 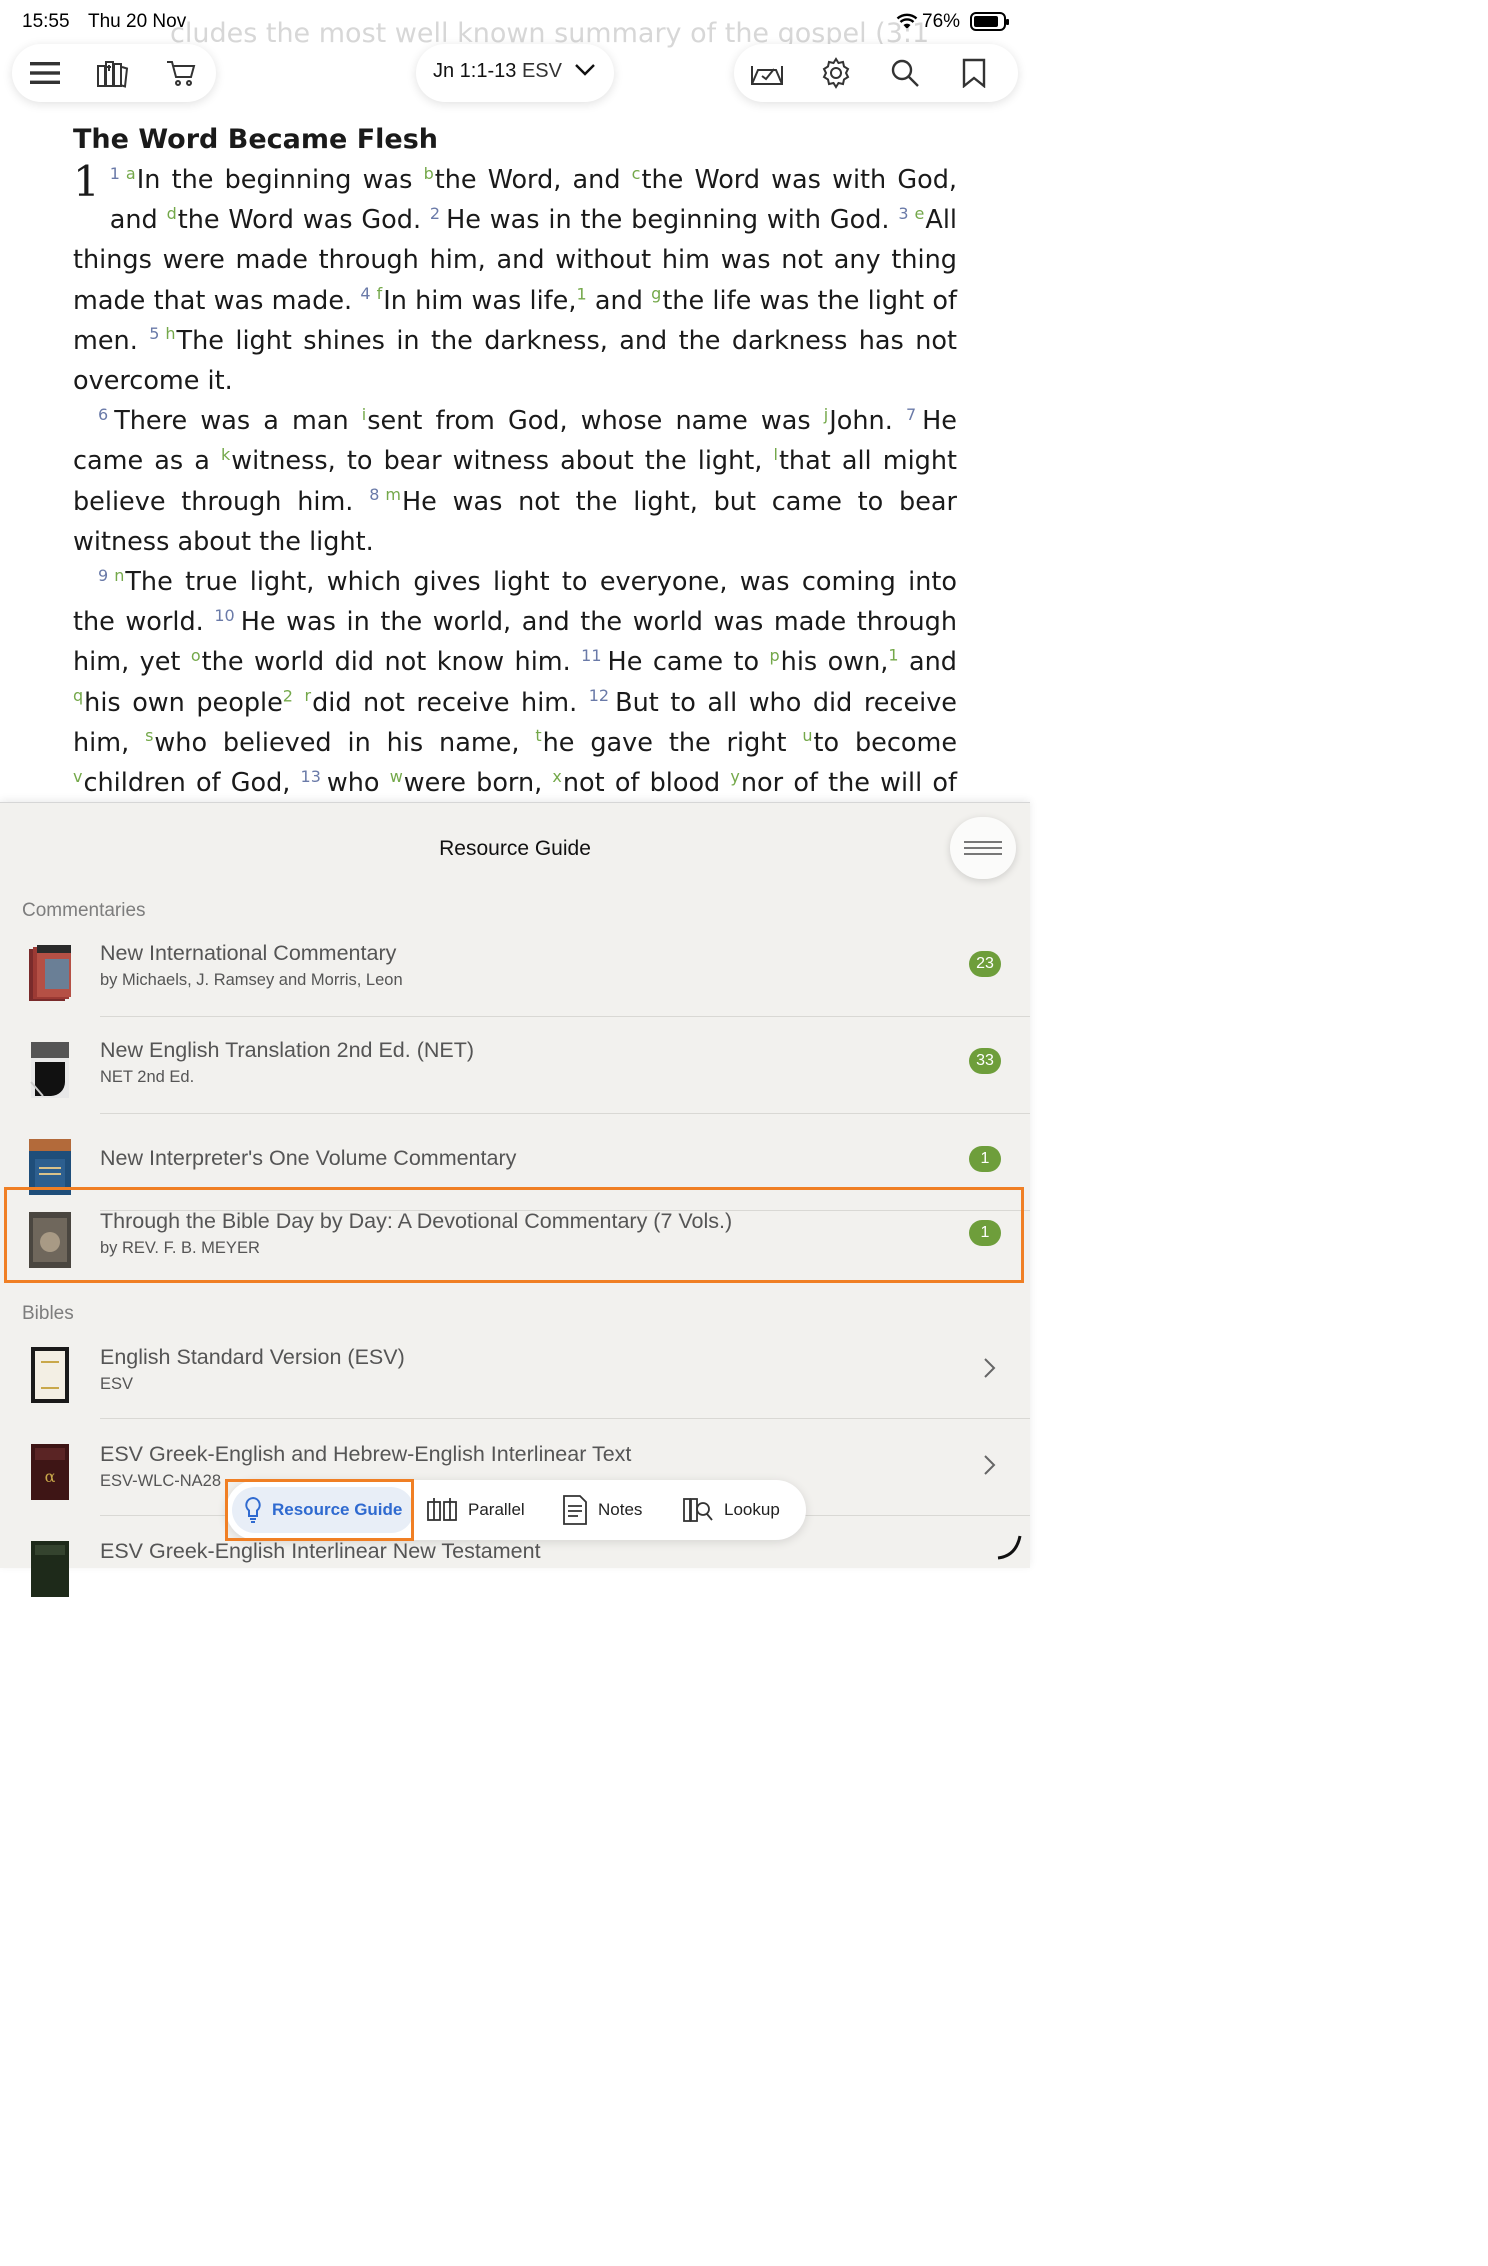 I want to click on toolbar-right-group, so click(x=876, y=73).